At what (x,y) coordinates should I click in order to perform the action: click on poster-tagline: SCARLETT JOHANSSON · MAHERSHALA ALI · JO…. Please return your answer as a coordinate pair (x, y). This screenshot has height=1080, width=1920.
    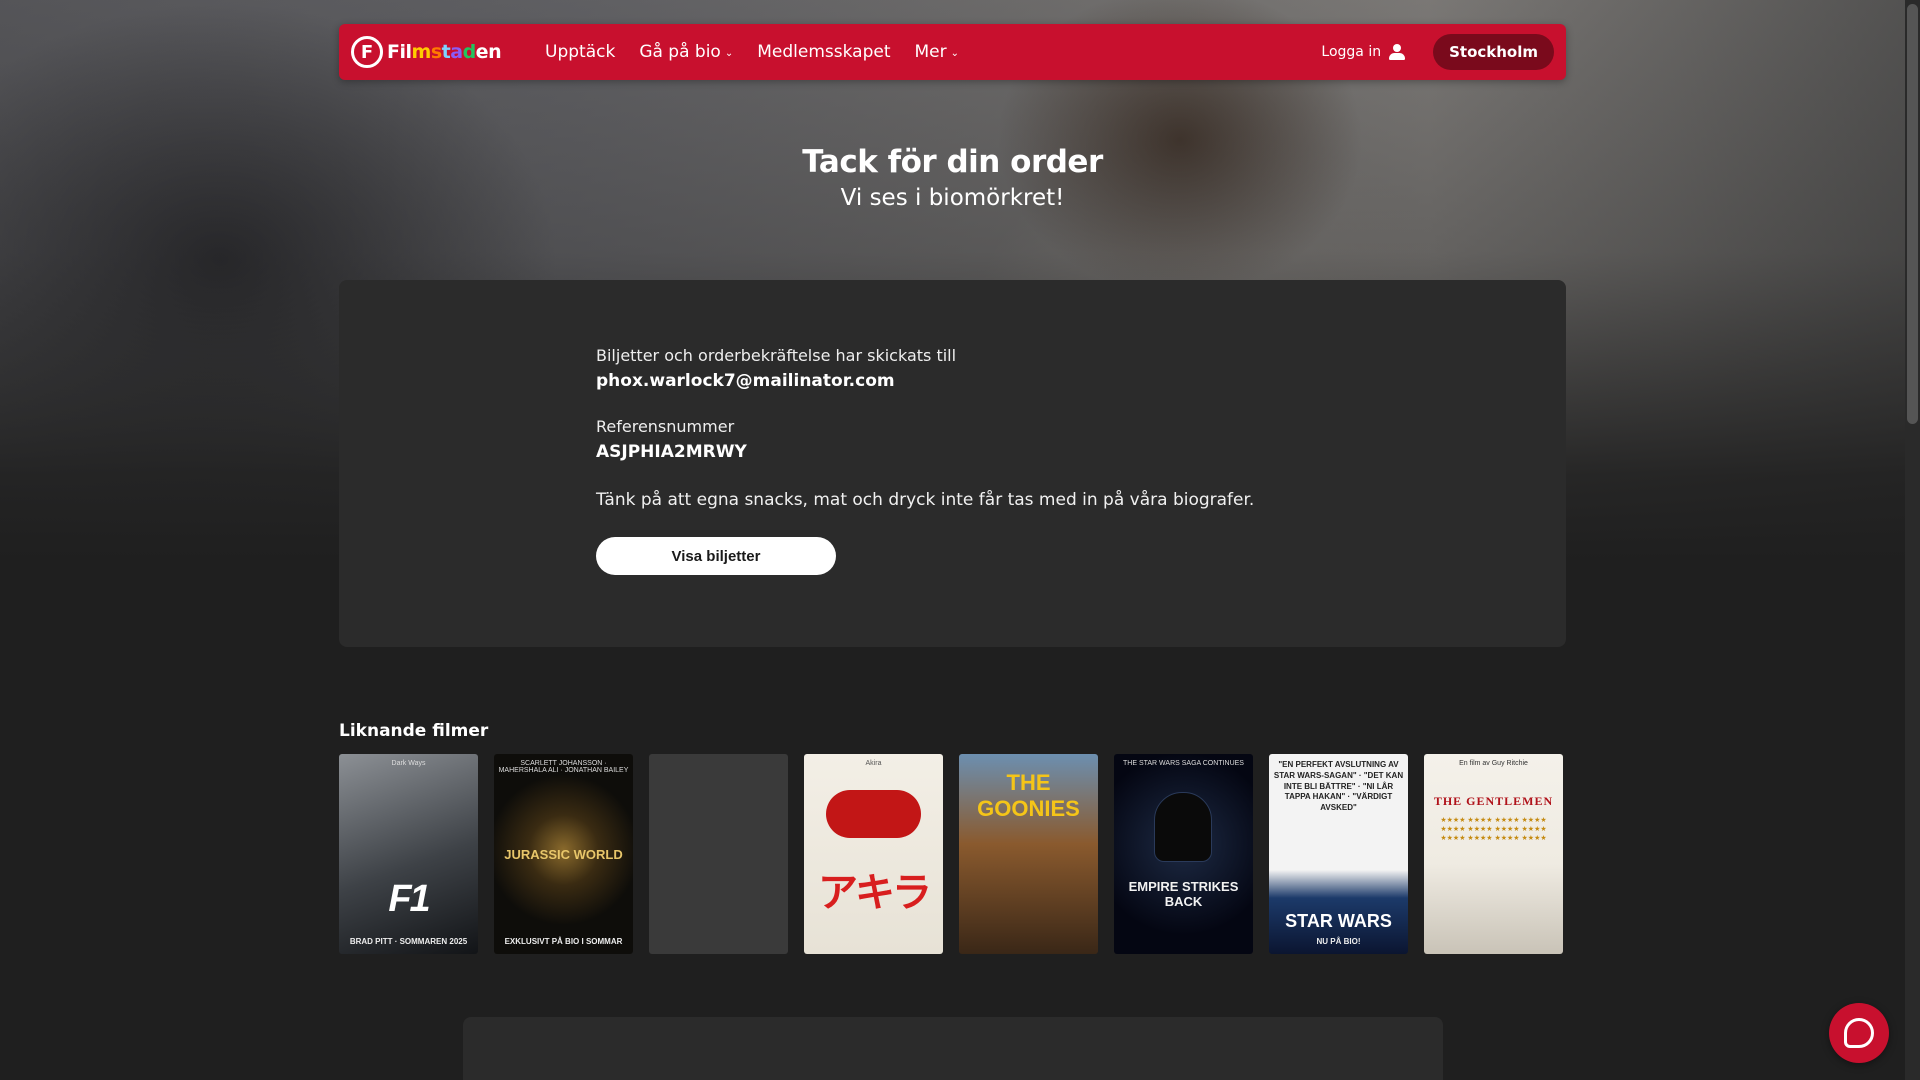
    Looking at the image, I should click on (563, 767).